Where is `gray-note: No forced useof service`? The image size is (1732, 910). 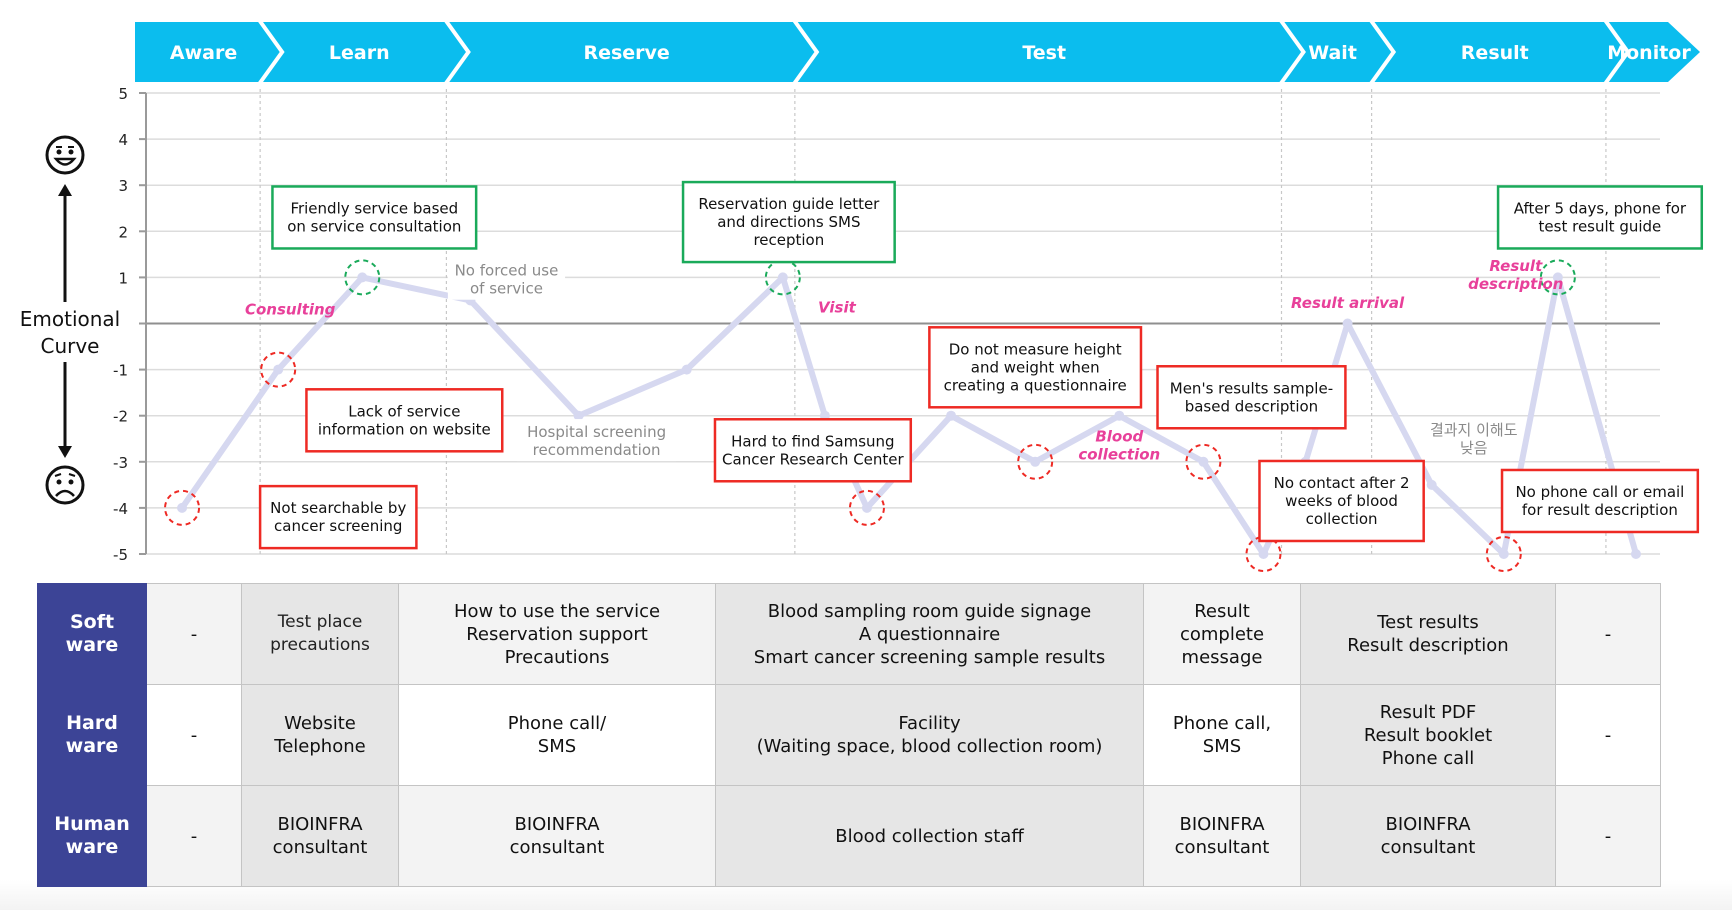
gray-note: No forced useof service is located at coordinates (506, 278).